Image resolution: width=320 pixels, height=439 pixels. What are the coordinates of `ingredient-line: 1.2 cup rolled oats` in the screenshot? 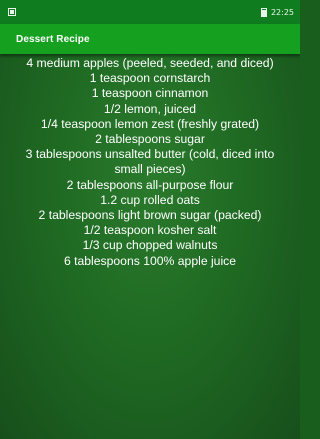 It's located at (150, 199).